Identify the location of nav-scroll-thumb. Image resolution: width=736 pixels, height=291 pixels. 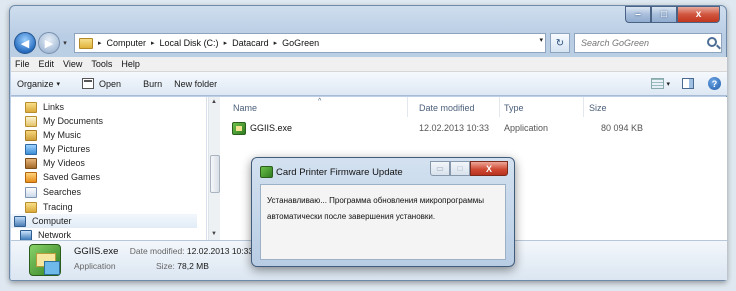
(215, 174).